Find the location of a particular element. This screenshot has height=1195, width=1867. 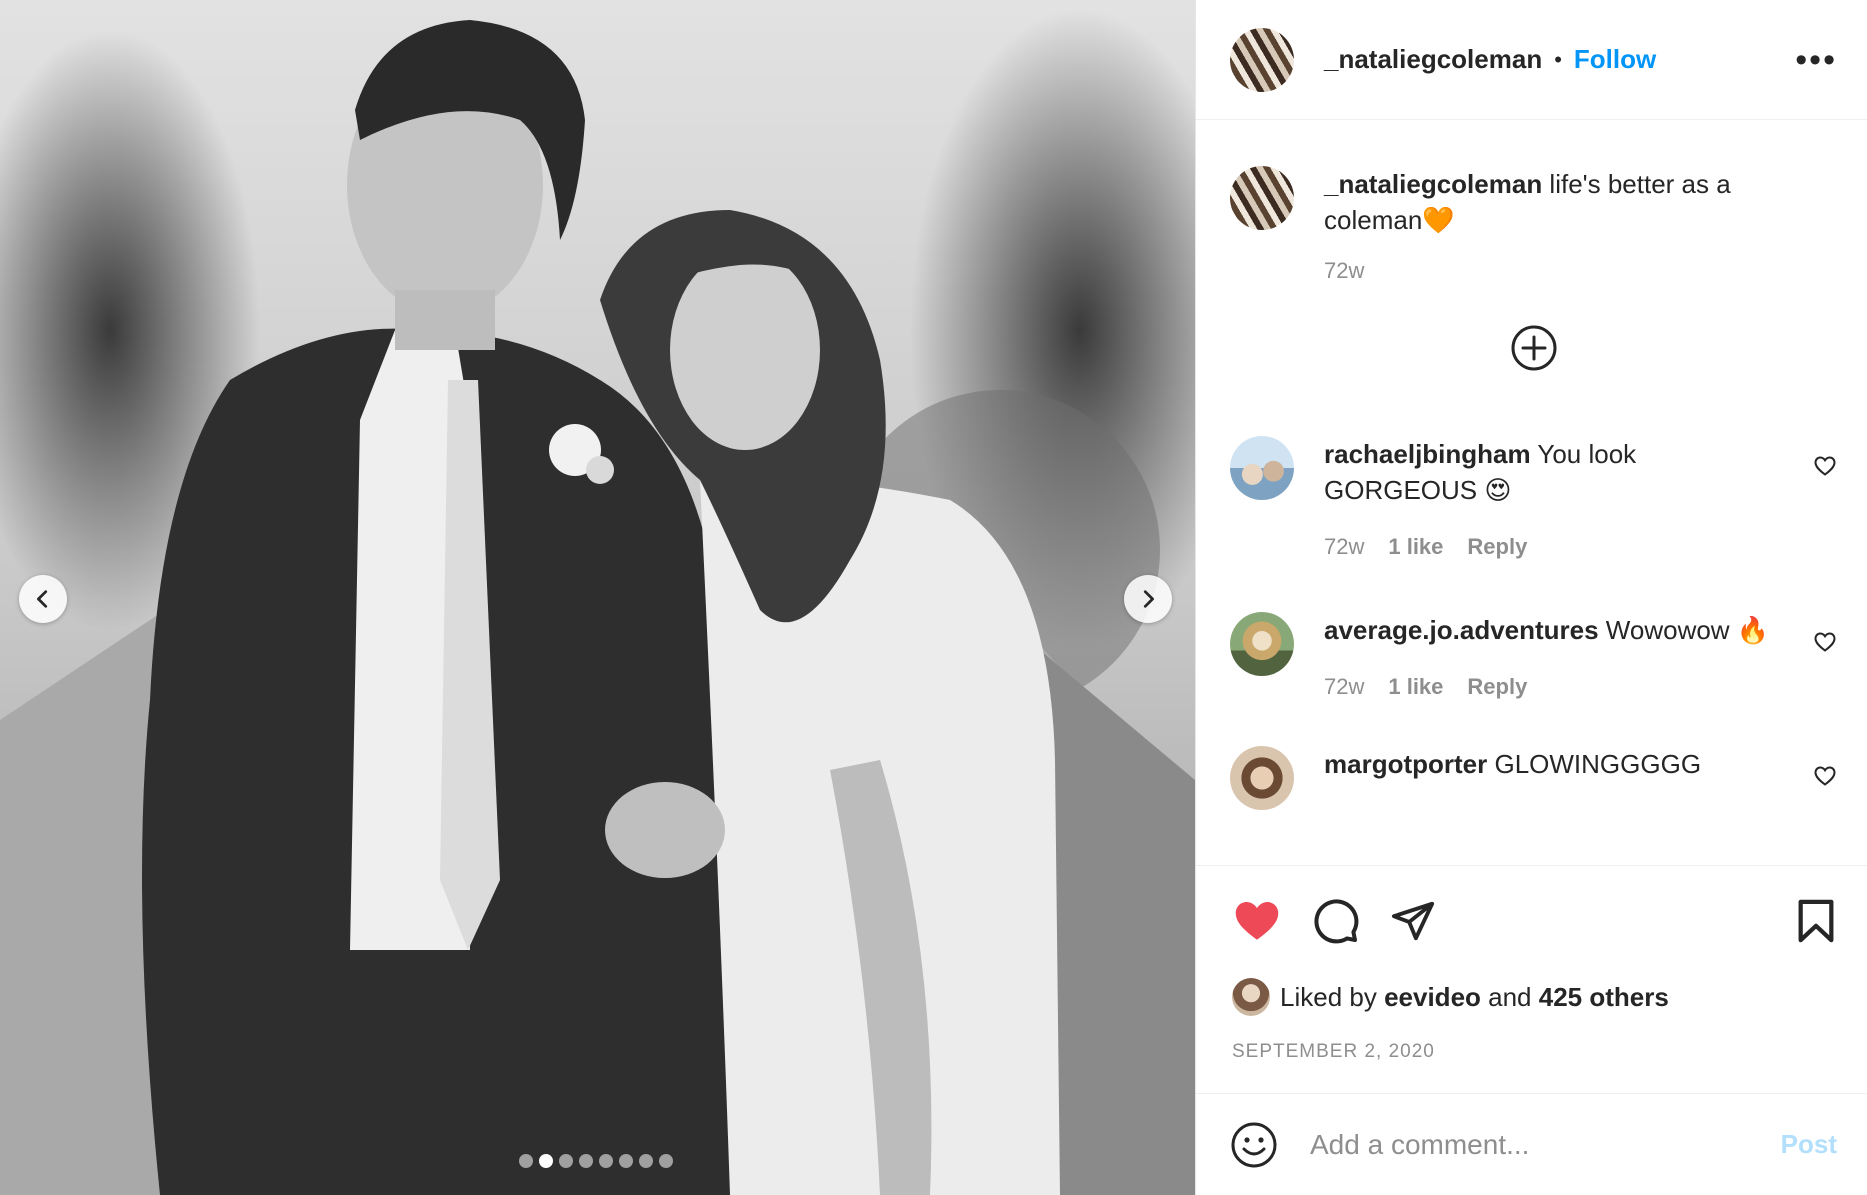

chevron-left-icon is located at coordinates (42, 599).